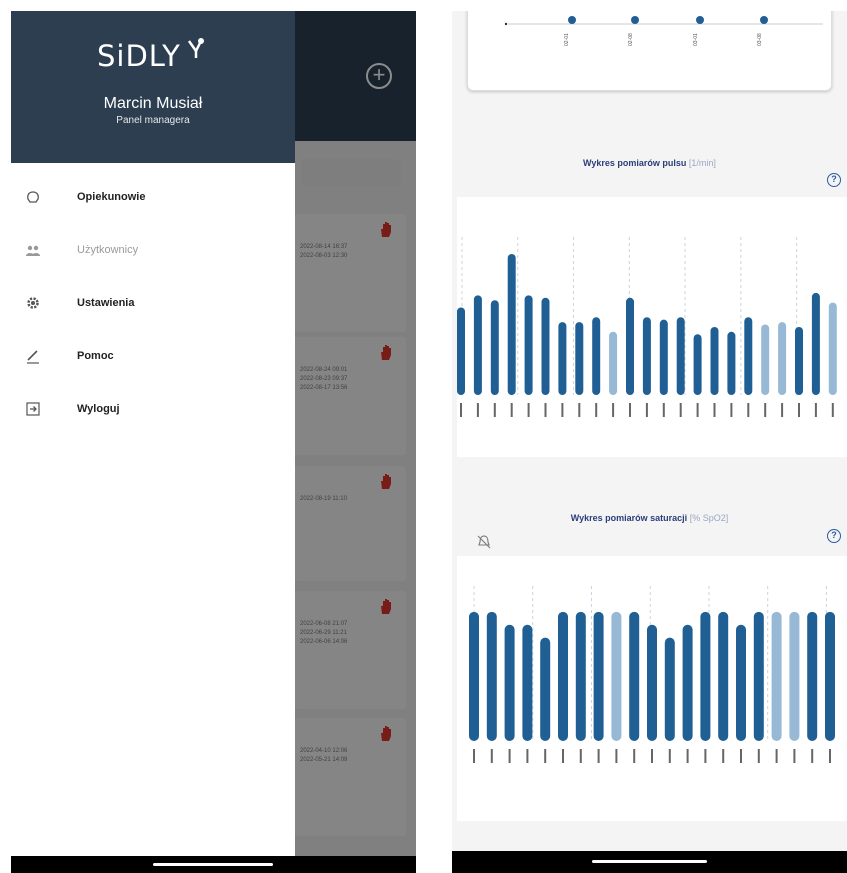 The height and width of the screenshot is (873, 847). I want to click on pulse-unit-text: [1/min], so click(702, 163).